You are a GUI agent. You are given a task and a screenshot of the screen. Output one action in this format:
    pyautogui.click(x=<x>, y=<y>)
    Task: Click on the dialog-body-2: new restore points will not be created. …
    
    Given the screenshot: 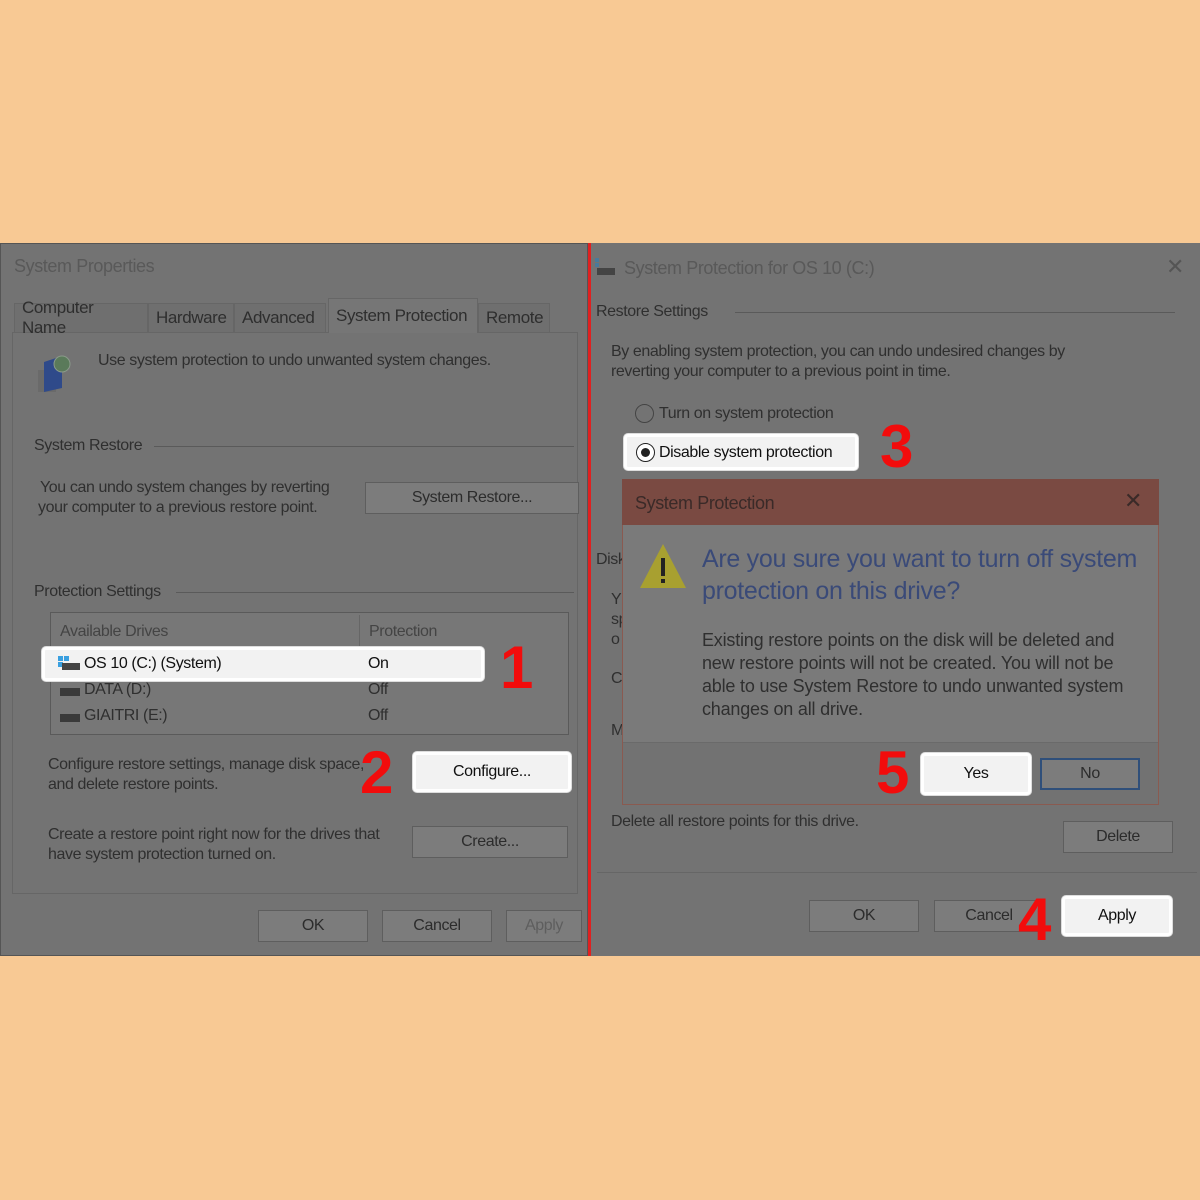 What is the action you would take?
    pyautogui.click(x=908, y=663)
    